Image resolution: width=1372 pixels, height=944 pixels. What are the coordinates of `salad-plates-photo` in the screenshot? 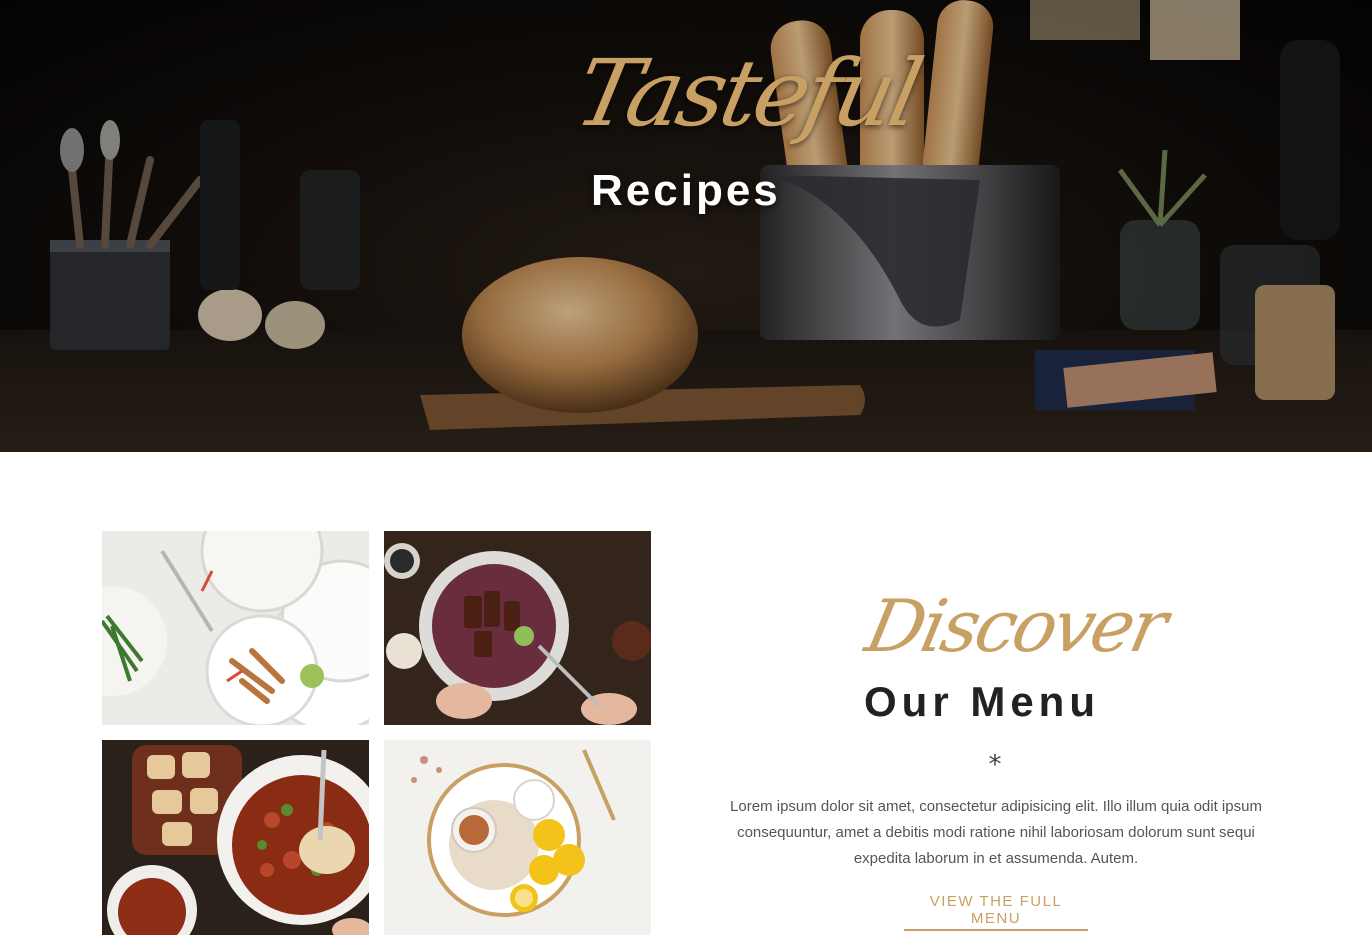 It's located at (235, 628).